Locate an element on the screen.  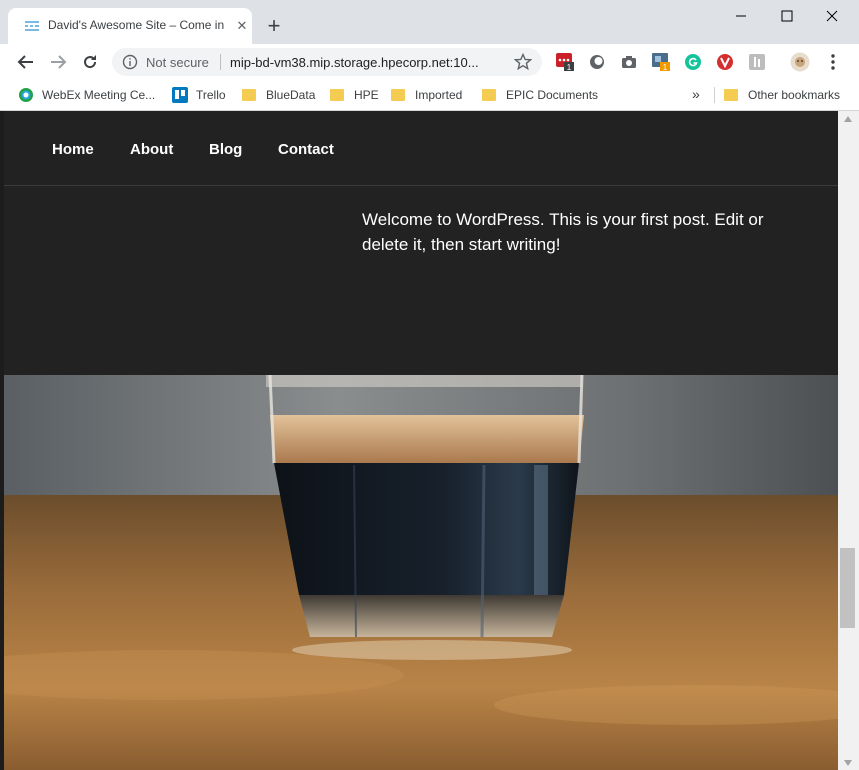
bookmarks-divider is located at coordinates (714, 95).